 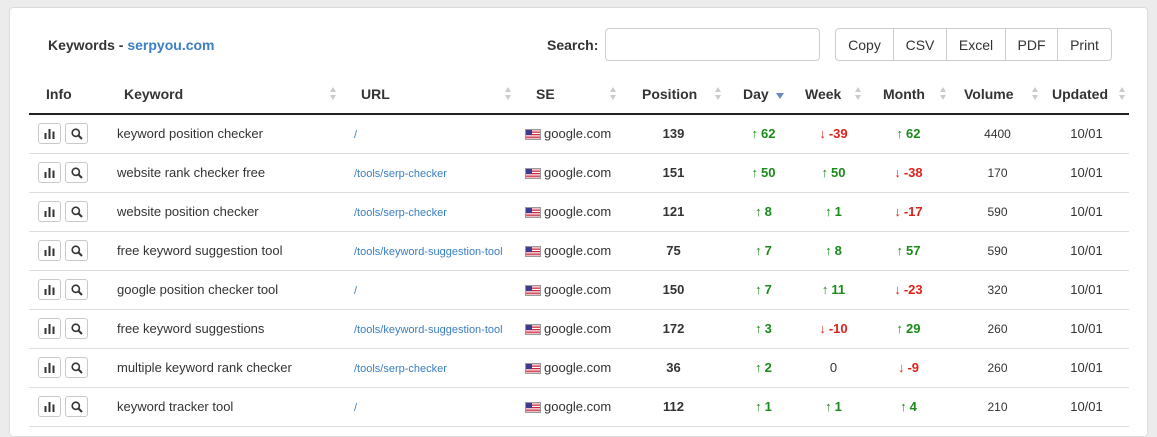 What do you see at coordinates (913, 250) in the screenshot?
I see `change-value: 57` at bounding box center [913, 250].